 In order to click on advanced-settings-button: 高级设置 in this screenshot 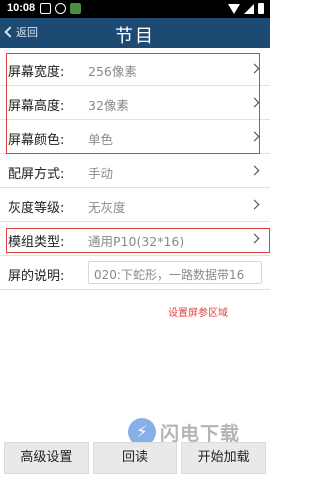, I will do `click(46, 458)`.